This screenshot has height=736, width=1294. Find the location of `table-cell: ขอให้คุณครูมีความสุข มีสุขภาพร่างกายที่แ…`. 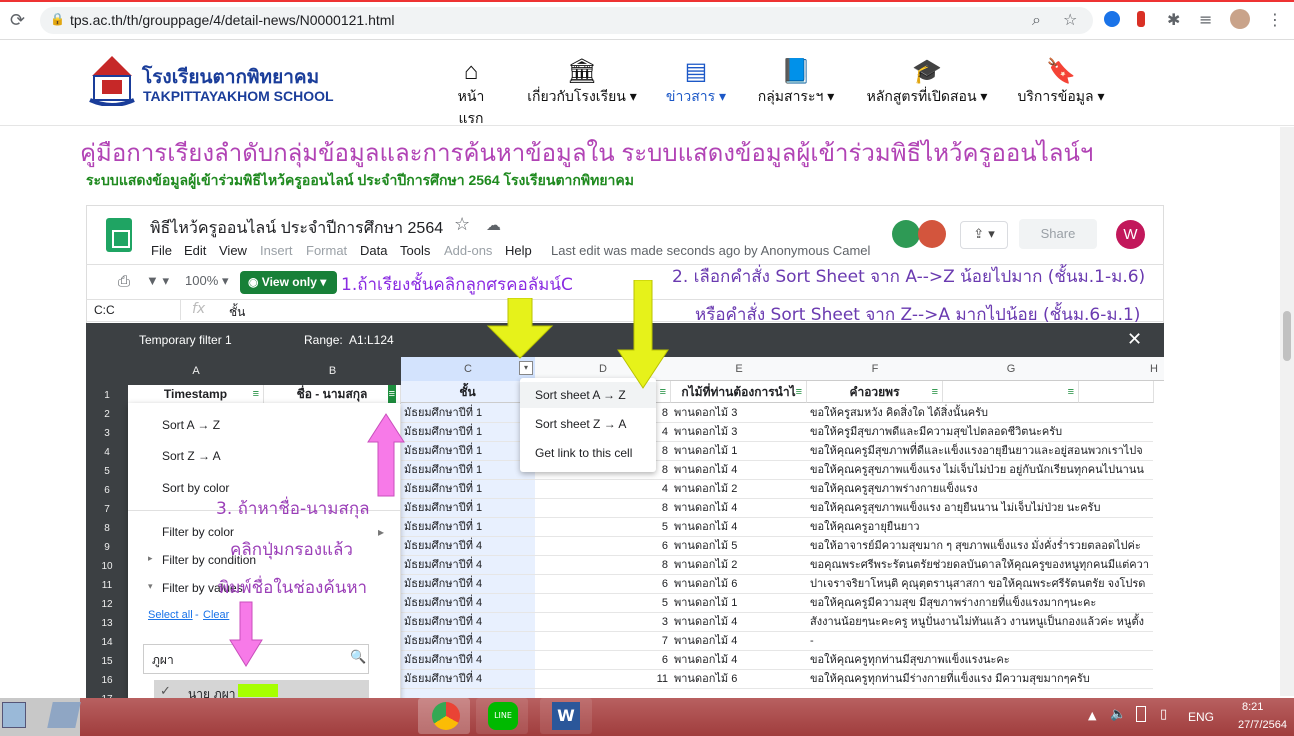

table-cell: ขอให้คุณครูมีความสุข มีสุขภาพร่างกายที่แ… is located at coordinates (980, 603).